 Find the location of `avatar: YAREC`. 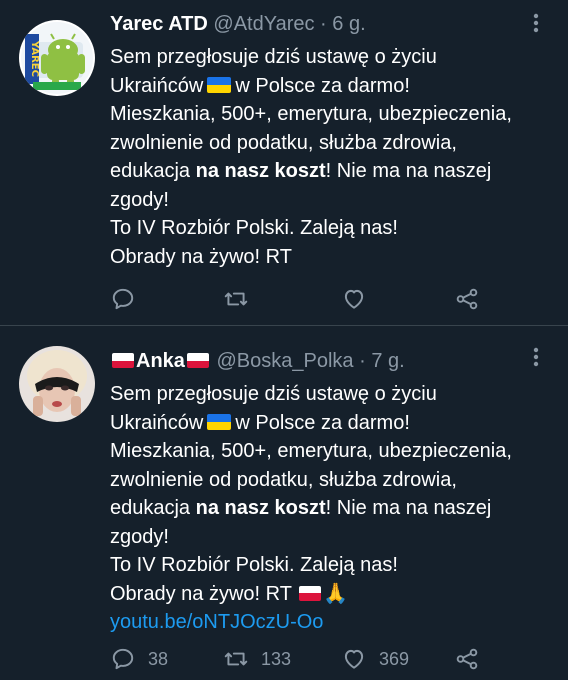

avatar: YAREC is located at coordinates (57, 58).